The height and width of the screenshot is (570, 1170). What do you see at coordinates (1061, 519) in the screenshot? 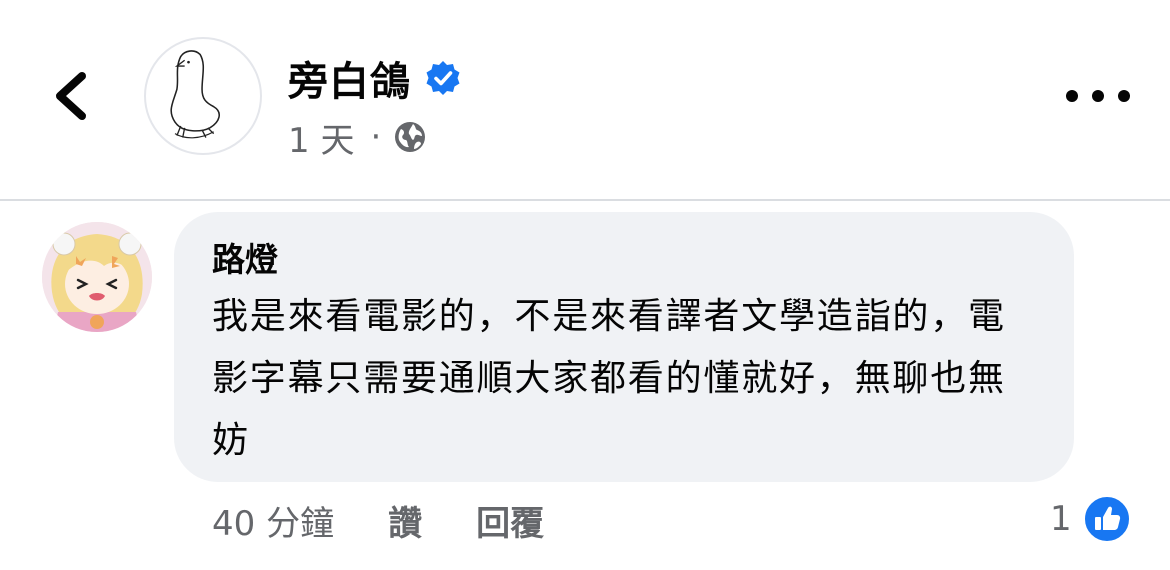
I see `reaction-count: 1` at bounding box center [1061, 519].